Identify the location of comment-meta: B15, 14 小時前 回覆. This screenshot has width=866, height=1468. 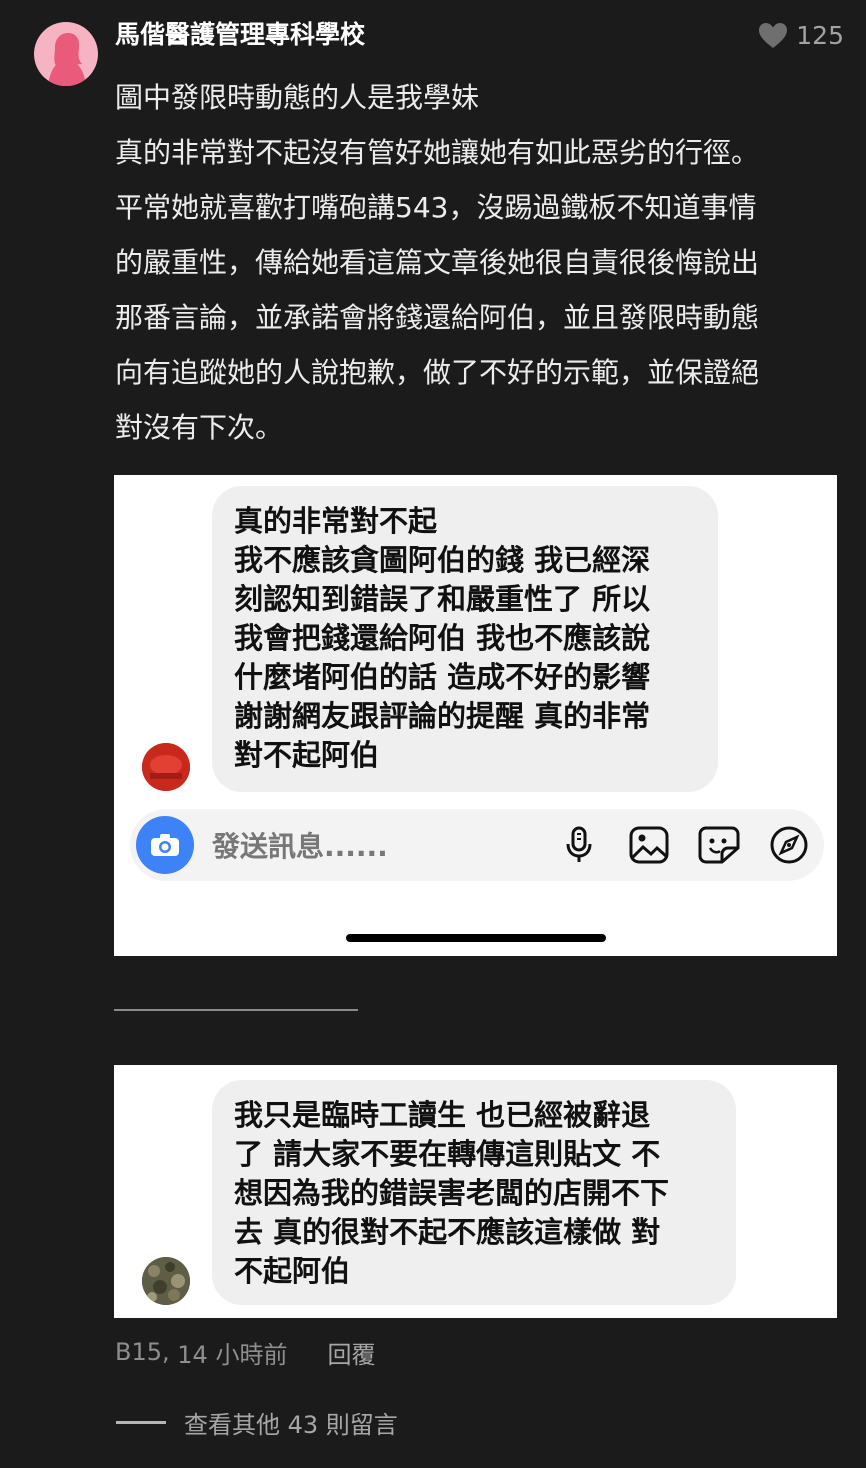
(245, 1352).